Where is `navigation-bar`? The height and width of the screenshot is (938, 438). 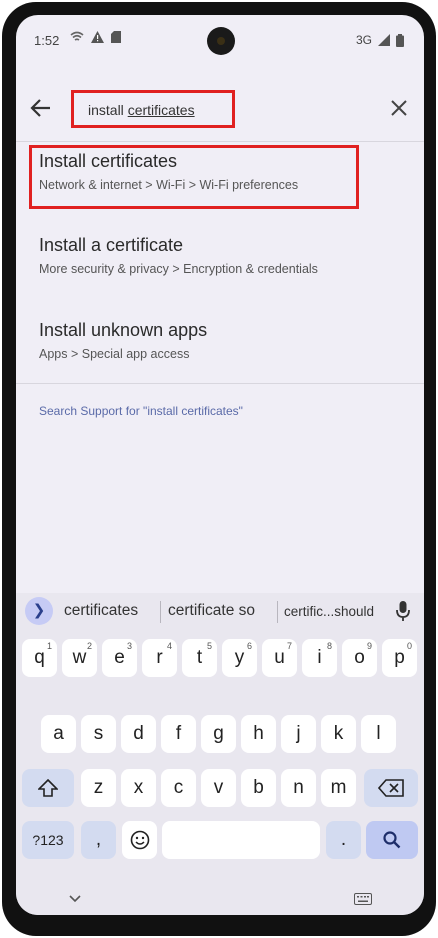 navigation-bar is located at coordinates (220, 899).